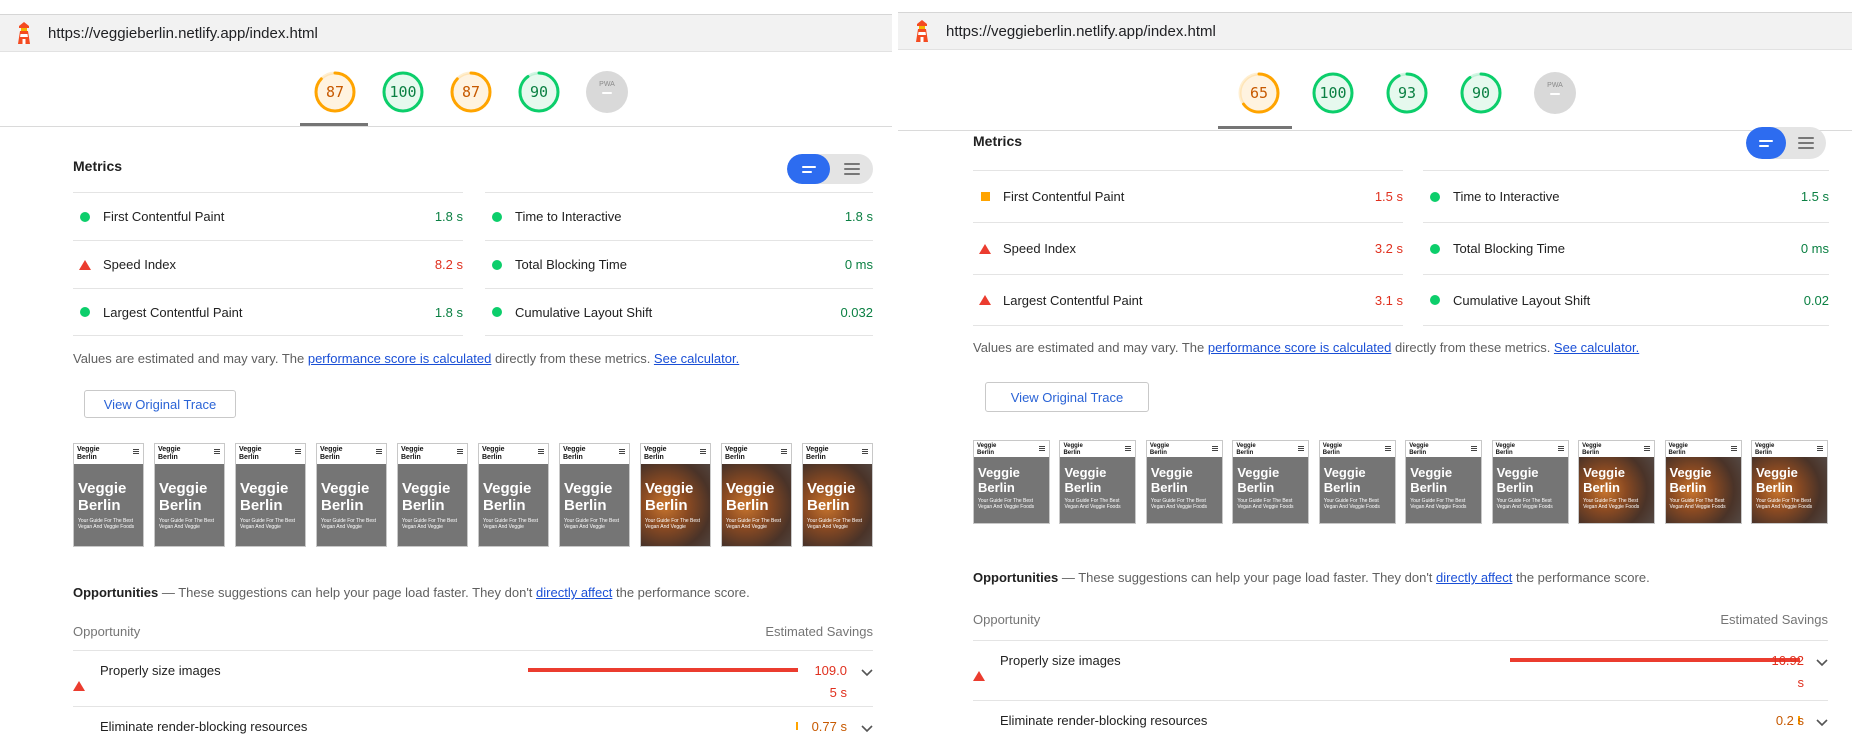 The width and height of the screenshot is (1852, 752). I want to click on opportunity-row: Properly size images 16.92 s, so click(1400, 668).